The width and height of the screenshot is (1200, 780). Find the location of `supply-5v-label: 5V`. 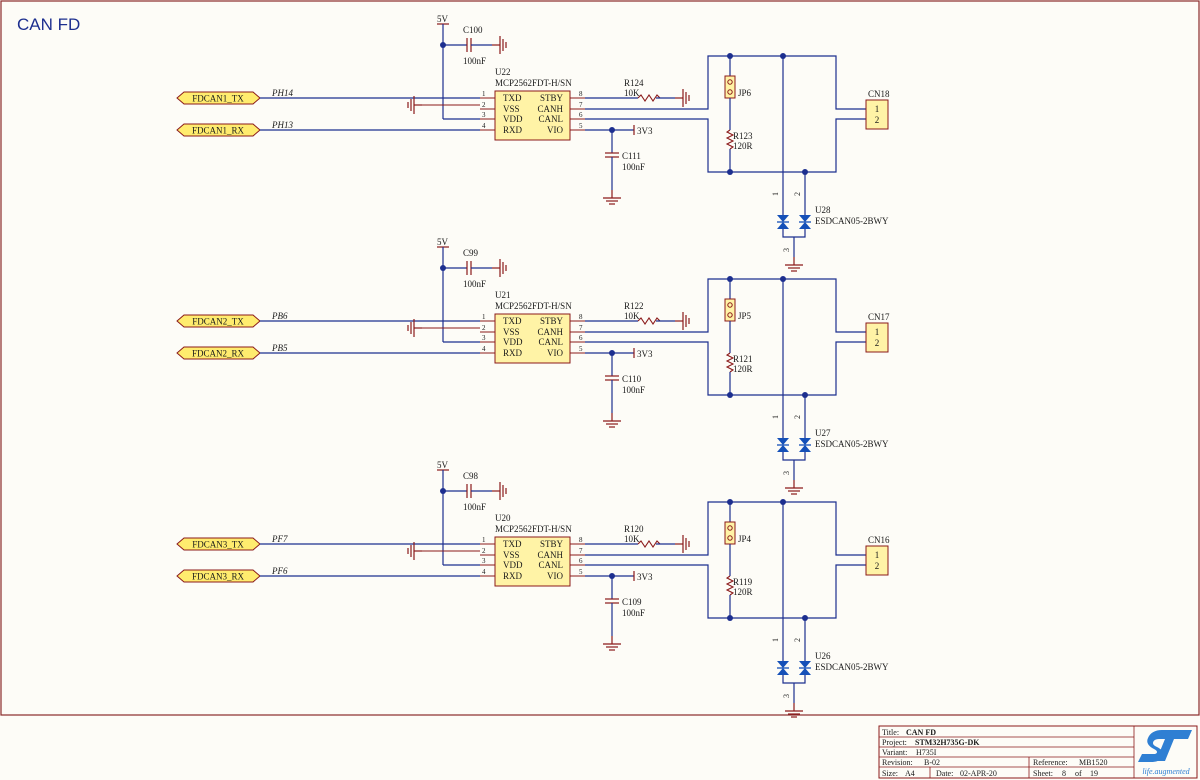

supply-5v-label: 5V is located at coordinates (443, 465).